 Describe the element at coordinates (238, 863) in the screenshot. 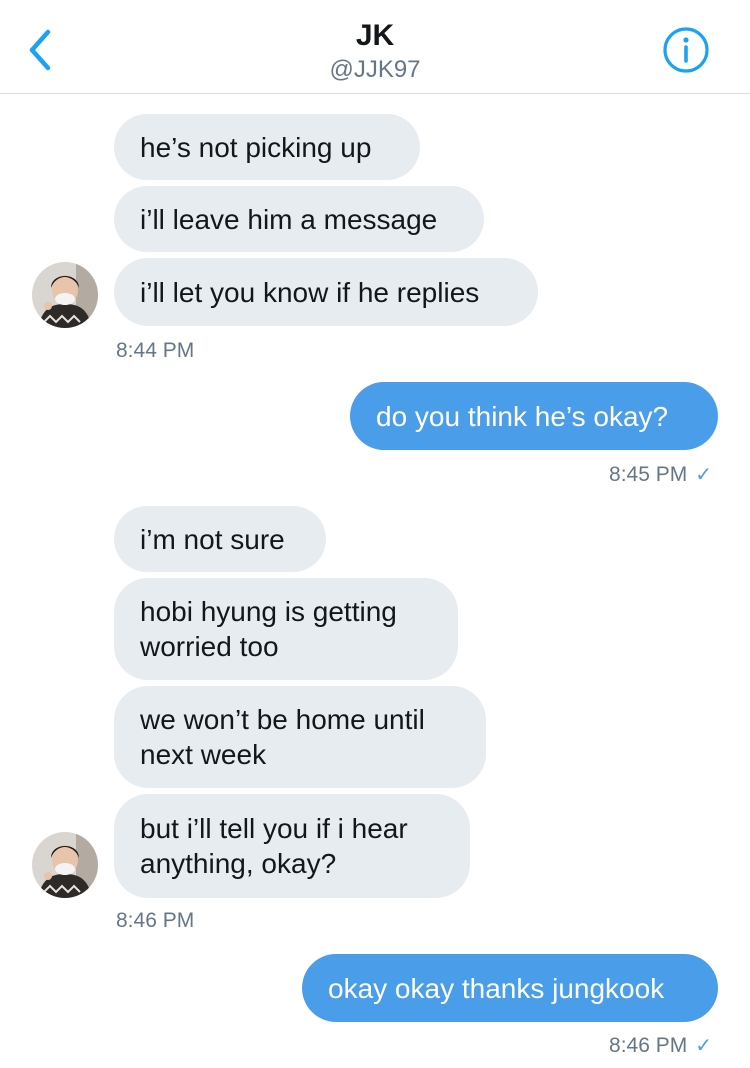

I see `message-text-line: anything, okay?` at that location.